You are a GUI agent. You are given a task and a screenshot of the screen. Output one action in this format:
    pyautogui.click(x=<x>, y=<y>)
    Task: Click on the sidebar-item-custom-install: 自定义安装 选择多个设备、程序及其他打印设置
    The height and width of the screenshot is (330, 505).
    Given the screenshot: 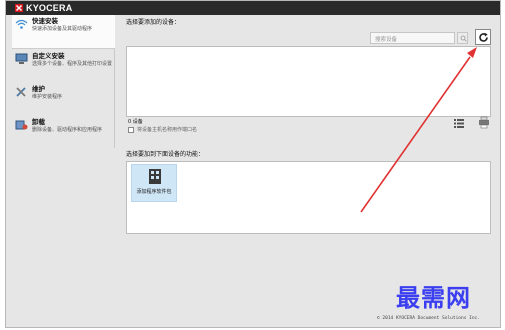 What is the action you would take?
    pyautogui.click(x=63, y=67)
    